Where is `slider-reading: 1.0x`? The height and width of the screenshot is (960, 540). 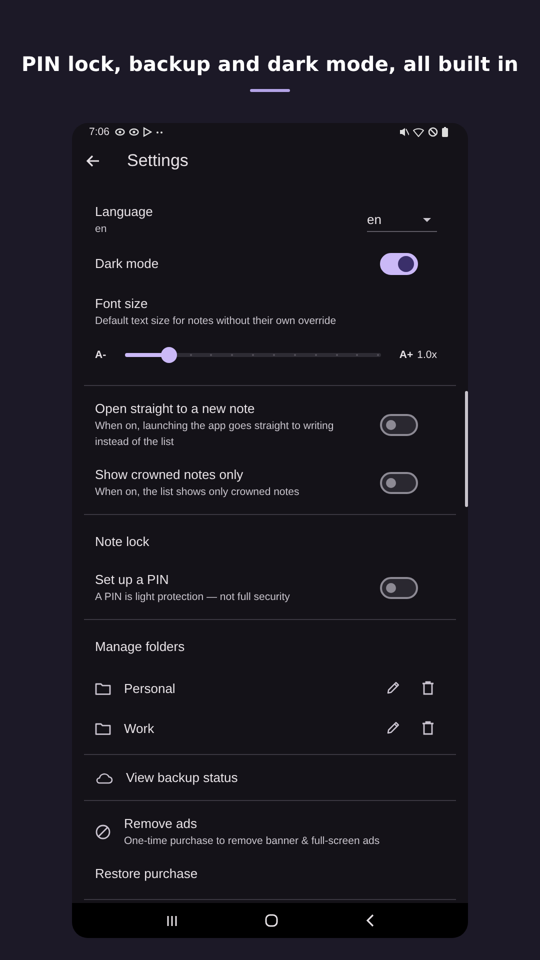
slider-reading: 1.0x is located at coordinates (427, 355).